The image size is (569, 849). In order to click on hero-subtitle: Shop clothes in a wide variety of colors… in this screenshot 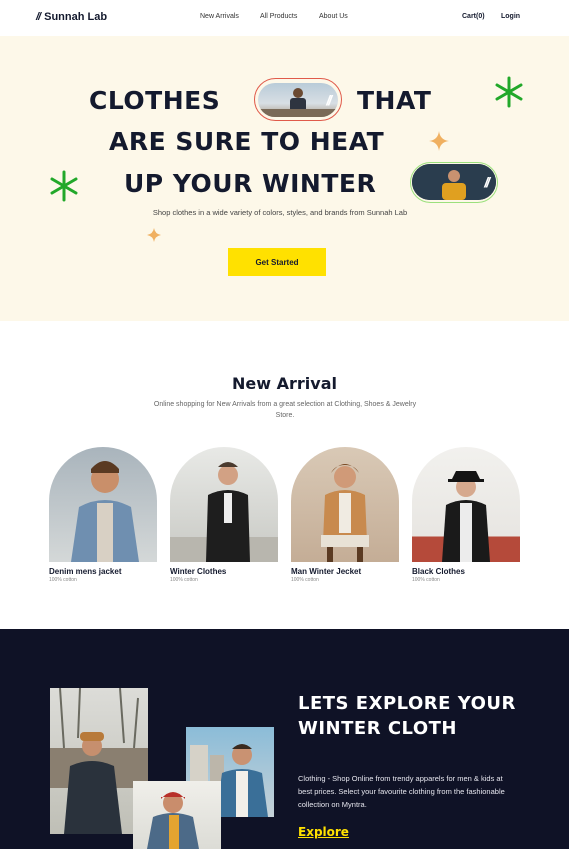, I will do `click(280, 212)`.